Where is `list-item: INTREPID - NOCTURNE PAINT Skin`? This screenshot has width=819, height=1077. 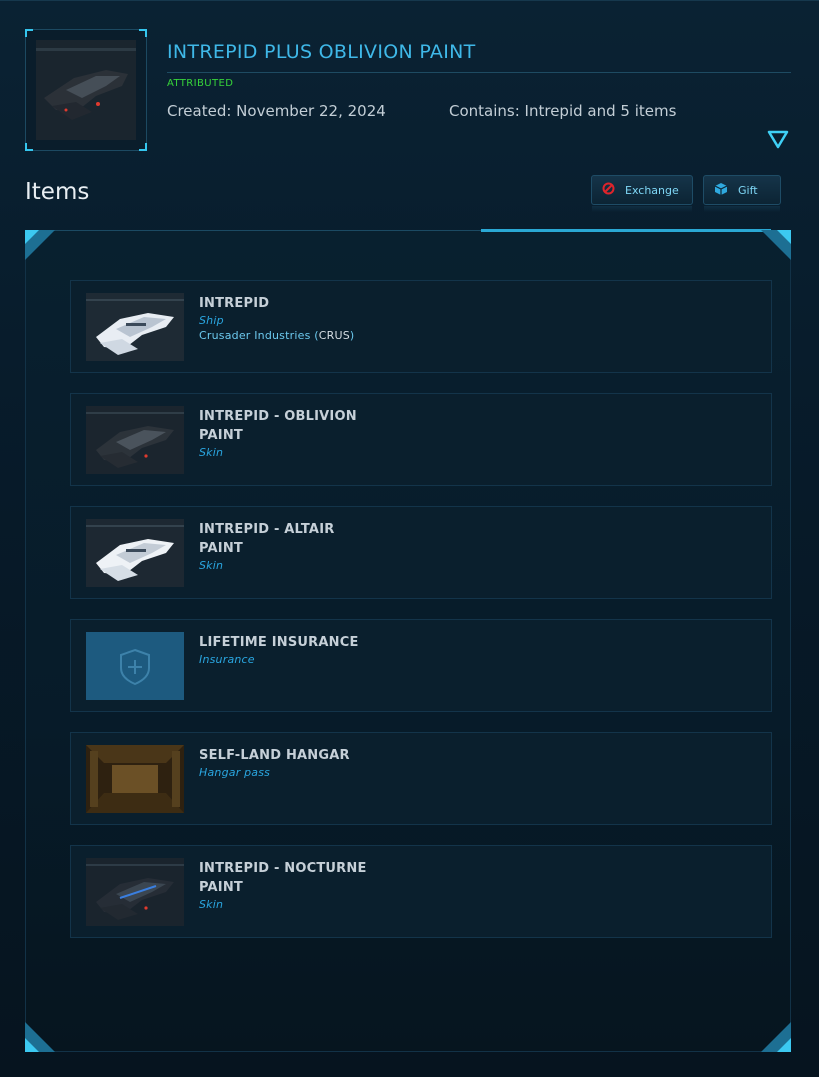 list-item: INTREPID - NOCTURNE PAINT Skin is located at coordinates (421, 891).